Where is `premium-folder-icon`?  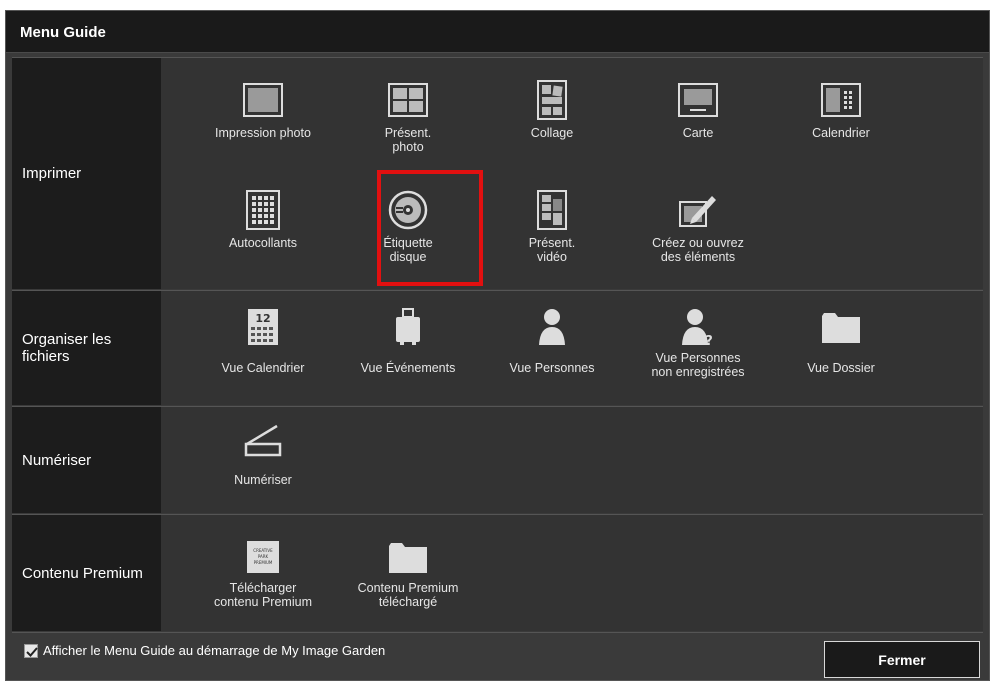
premium-folder-icon is located at coordinates (408, 557).